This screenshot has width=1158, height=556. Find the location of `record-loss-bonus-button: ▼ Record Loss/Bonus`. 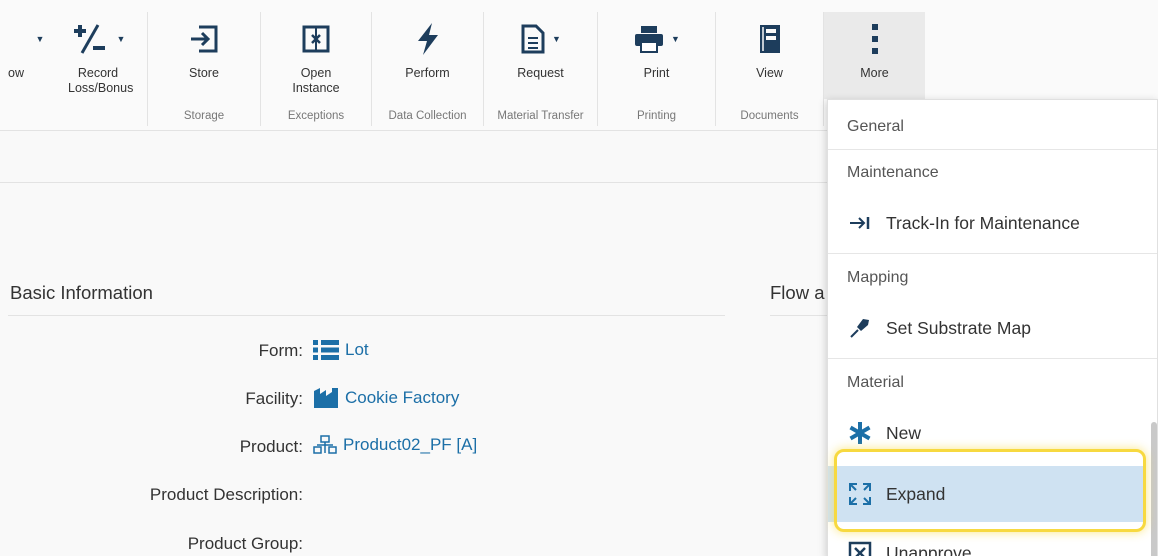

record-loss-bonus-button: ▼ Record Loss/Bonus is located at coordinates (98, 64).